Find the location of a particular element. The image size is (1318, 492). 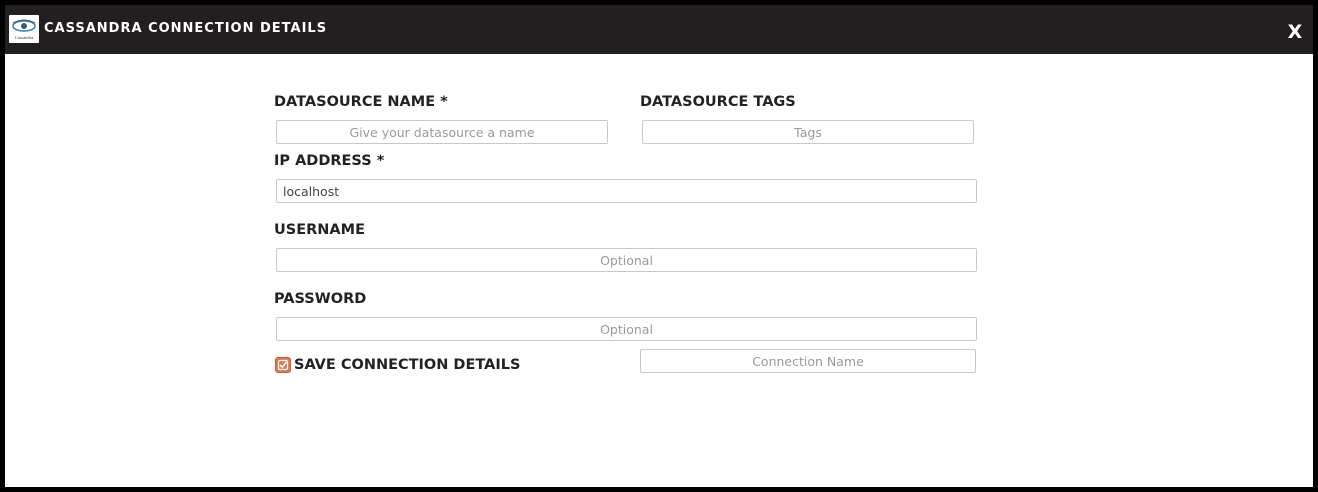

password-input is located at coordinates (626, 329).